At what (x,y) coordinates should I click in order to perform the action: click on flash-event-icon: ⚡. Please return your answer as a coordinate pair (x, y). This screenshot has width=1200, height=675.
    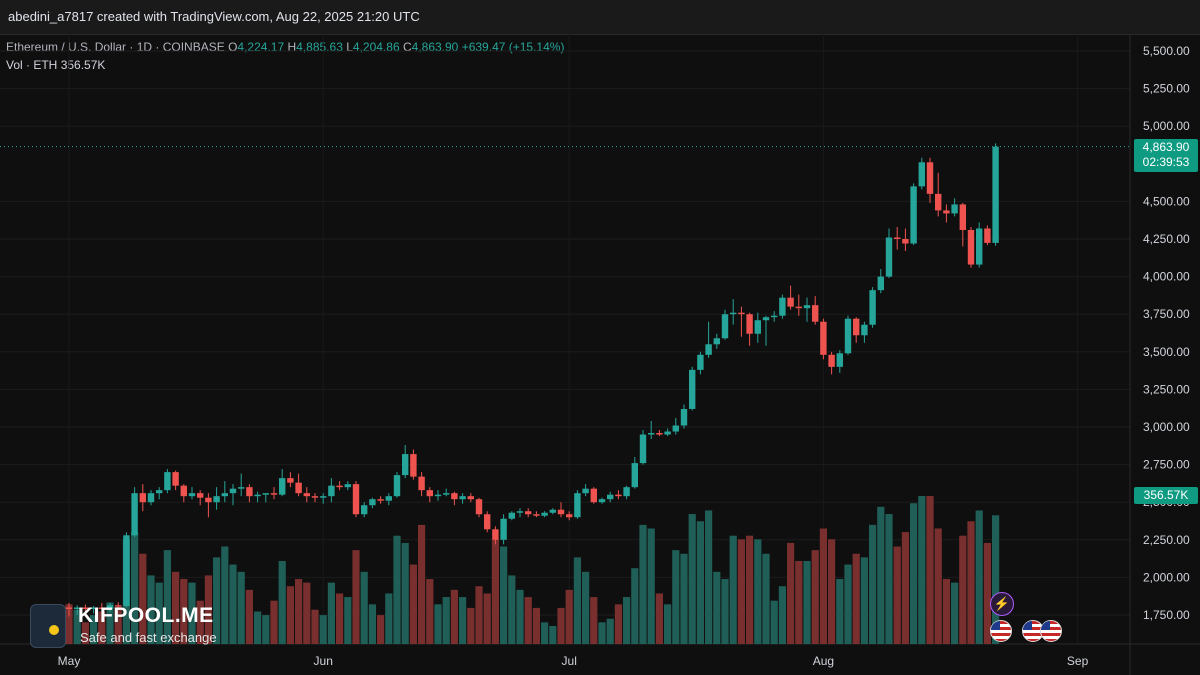
    Looking at the image, I should click on (1002, 604).